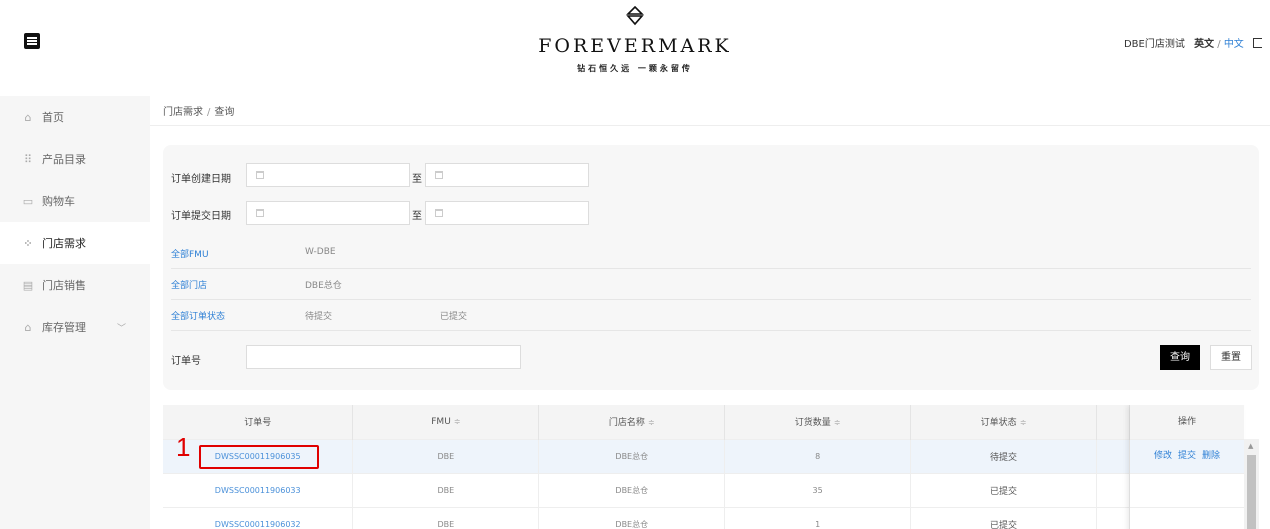 The height and width of the screenshot is (529, 1270). Describe the element at coordinates (258, 517) in the screenshot. I see `order-no-link: DWSSC00011906032` at that location.